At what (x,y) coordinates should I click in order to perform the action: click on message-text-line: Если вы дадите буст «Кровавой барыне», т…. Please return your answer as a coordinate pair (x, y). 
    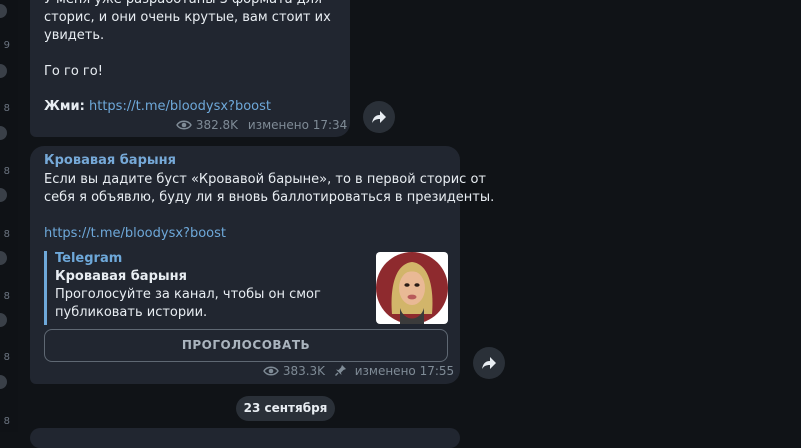
    Looking at the image, I should click on (265, 179).